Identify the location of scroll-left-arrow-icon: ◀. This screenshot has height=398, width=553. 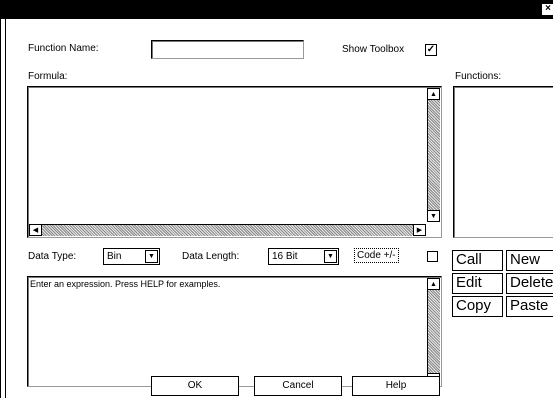
(35, 230).